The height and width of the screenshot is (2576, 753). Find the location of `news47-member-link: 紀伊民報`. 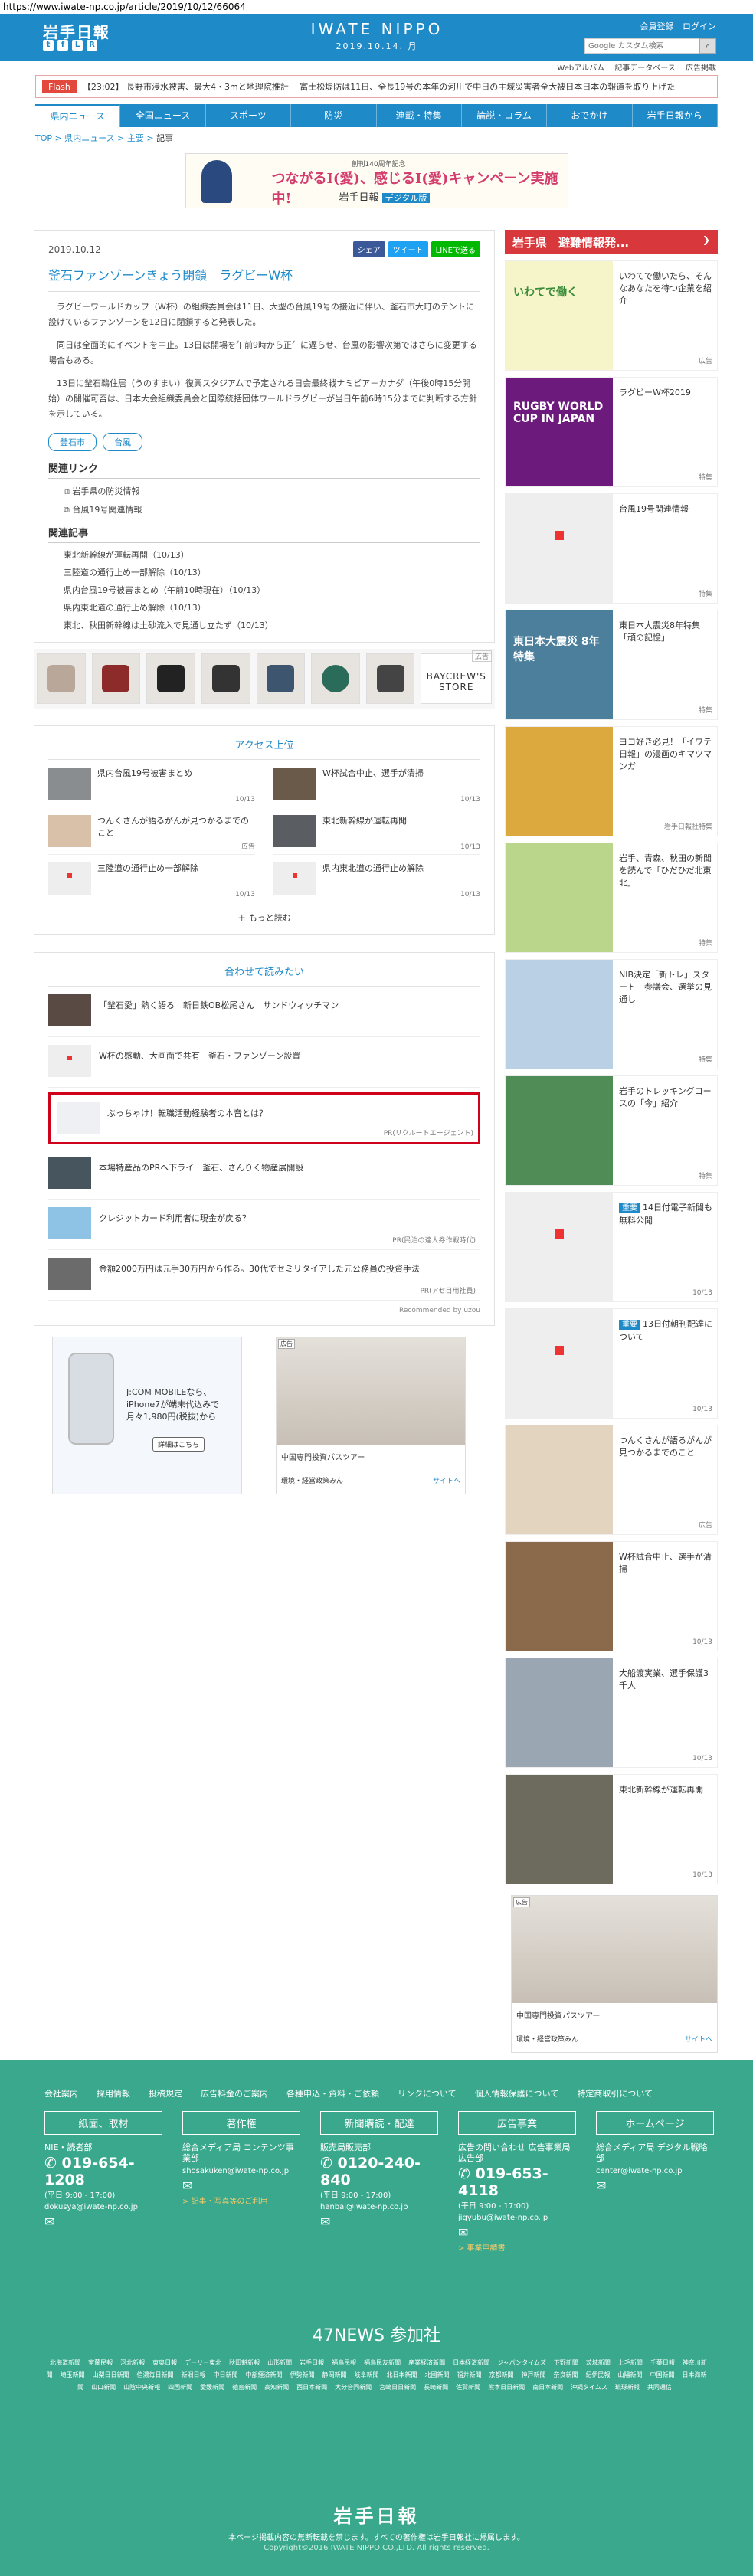

news47-member-link: 紀伊民報 is located at coordinates (598, 2374).